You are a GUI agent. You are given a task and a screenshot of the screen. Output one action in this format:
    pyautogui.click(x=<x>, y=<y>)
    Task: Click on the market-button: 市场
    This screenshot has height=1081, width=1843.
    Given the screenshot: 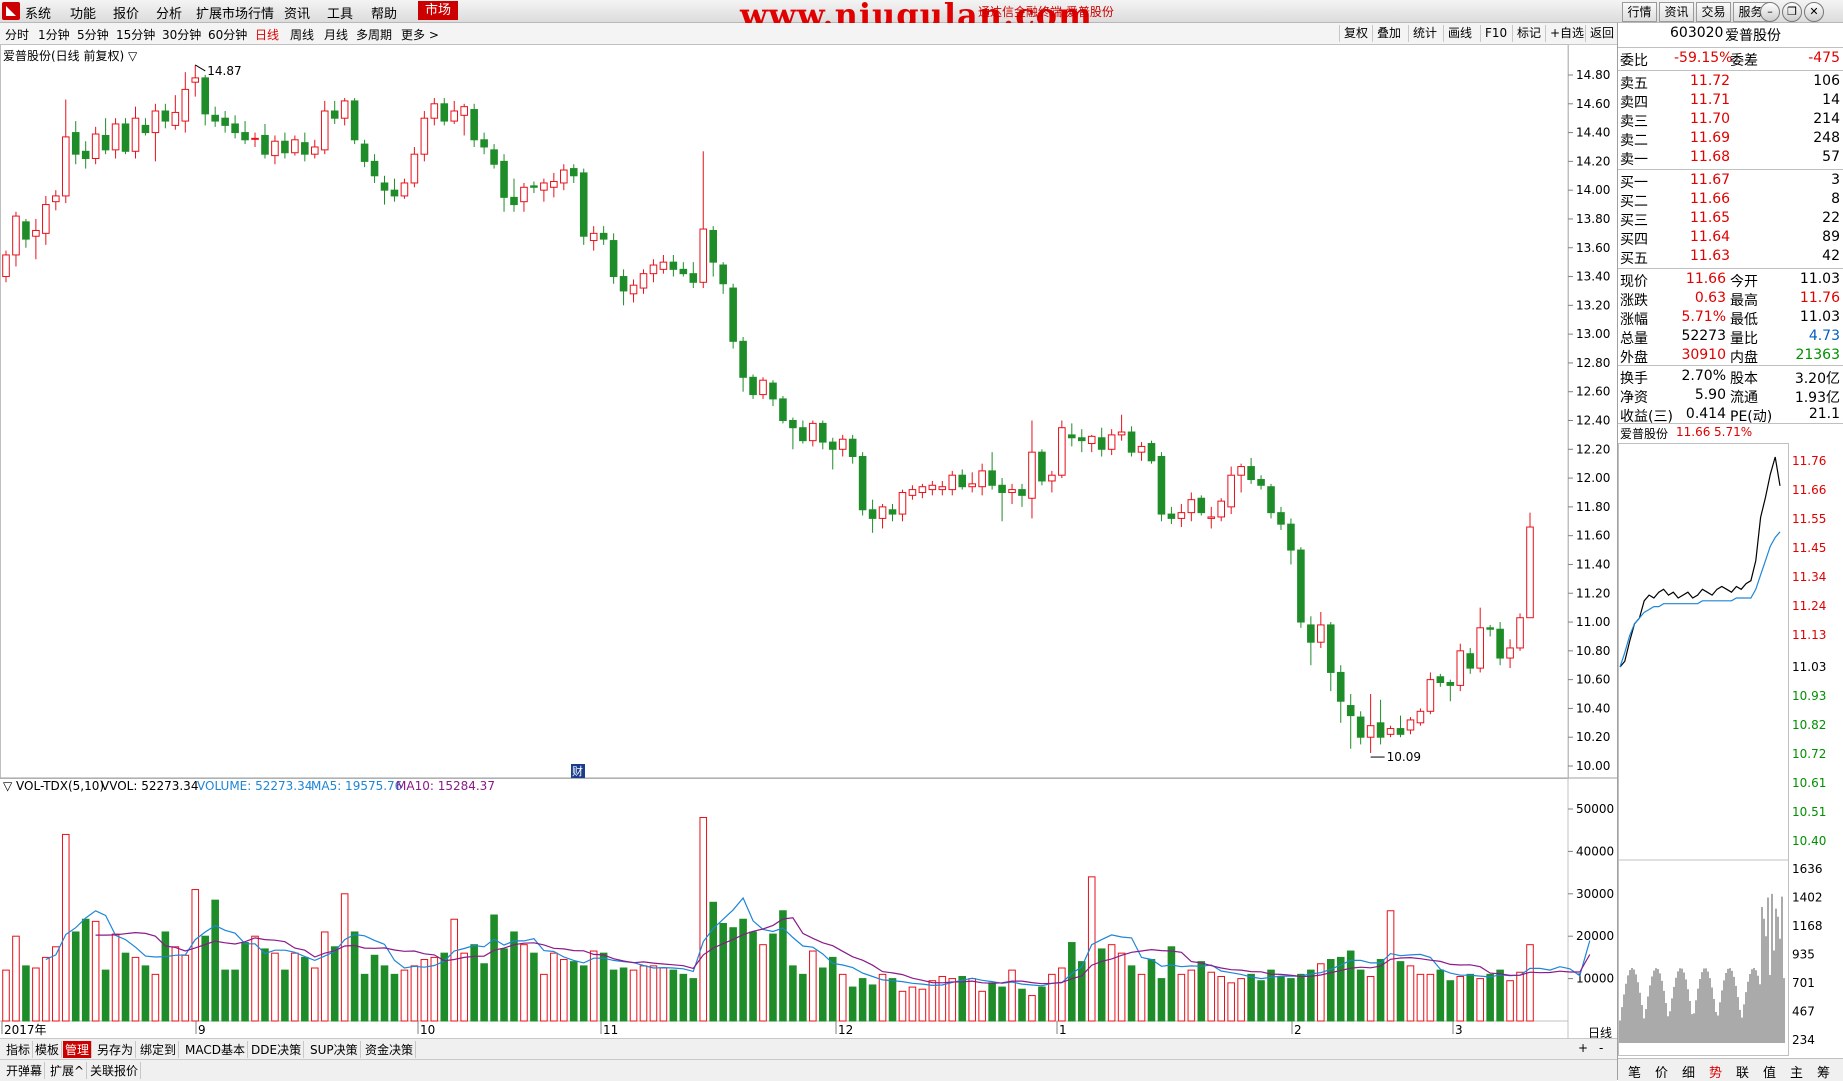 What is the action you would take?
    pyautogui.click(x=438, y=10)
    